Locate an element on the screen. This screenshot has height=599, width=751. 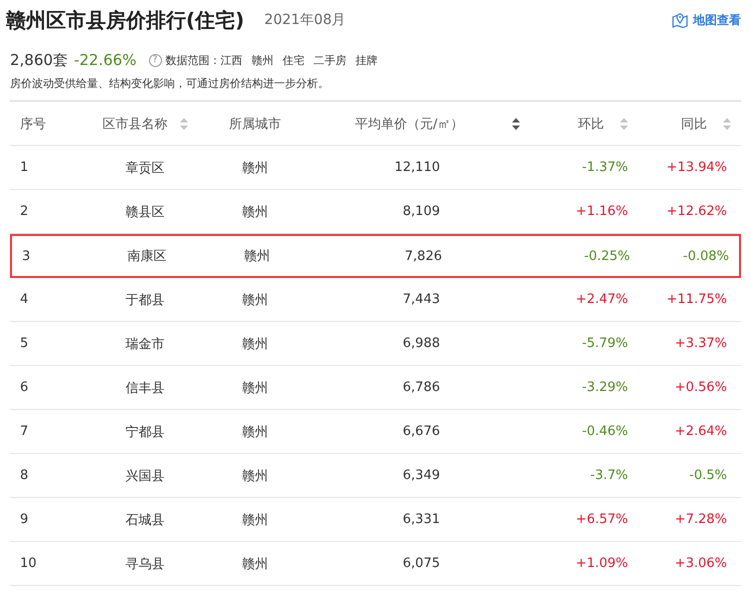
yoy-cell: +12.62% is located at coordinates (696, 211).